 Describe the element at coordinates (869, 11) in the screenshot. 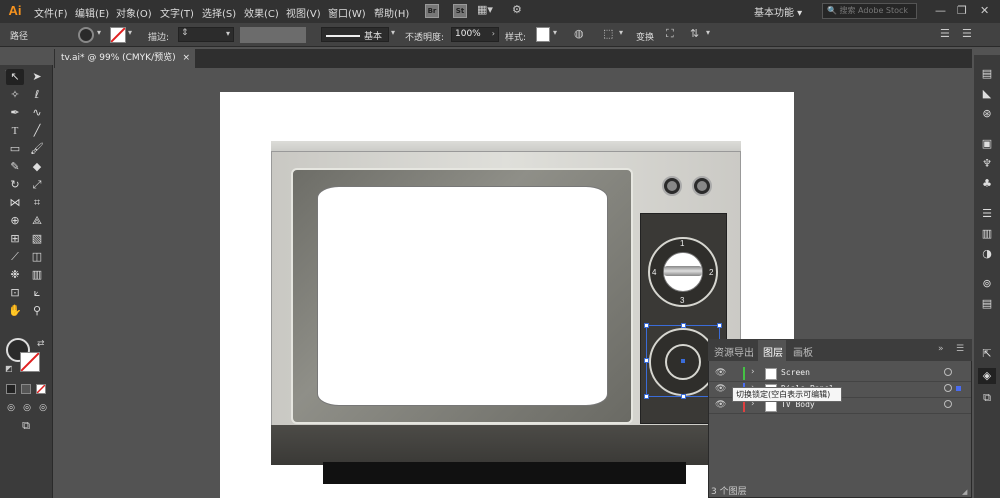

I see `stock-search-input: 🔍 搜索 Adobe Stock` at that location.